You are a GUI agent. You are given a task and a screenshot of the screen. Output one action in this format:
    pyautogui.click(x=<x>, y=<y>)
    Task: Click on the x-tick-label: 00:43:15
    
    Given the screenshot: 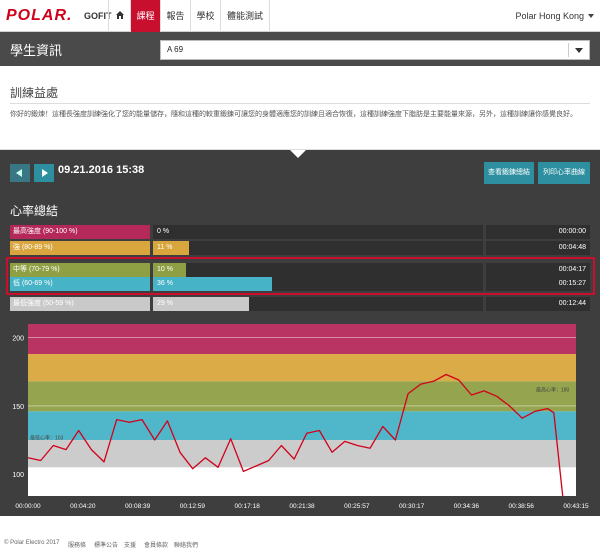 What is the action you would take?
    pyautogui.click(x=576, y=506)
    